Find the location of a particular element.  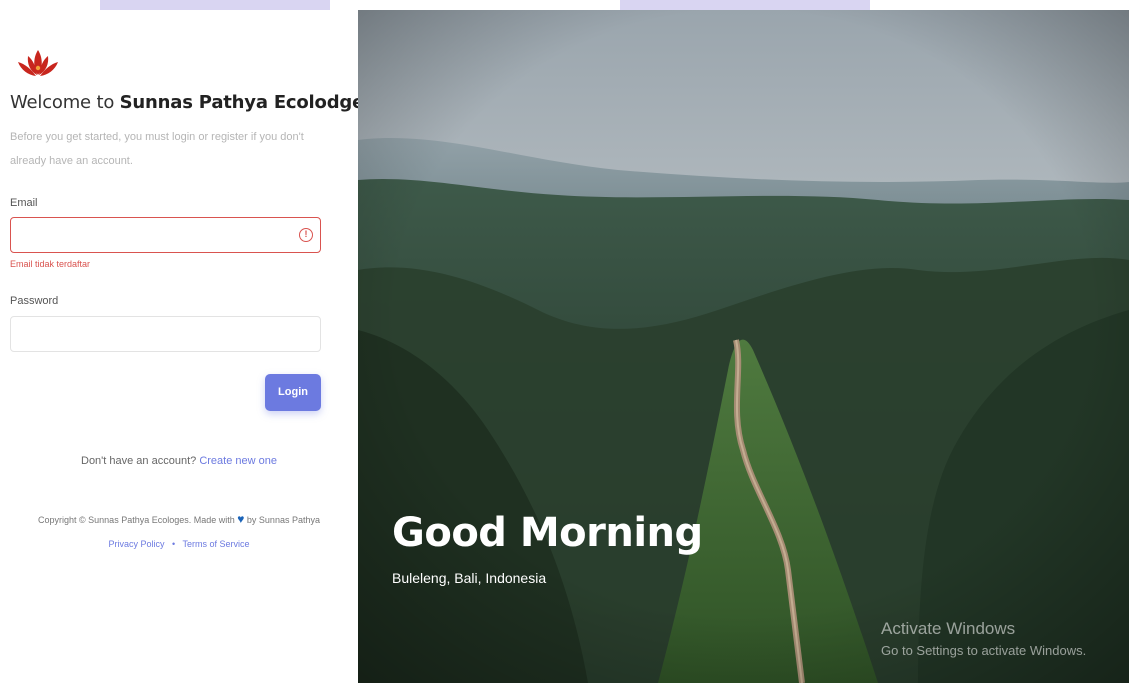

lotus-logo-icon is located at coordinates (38, 63).